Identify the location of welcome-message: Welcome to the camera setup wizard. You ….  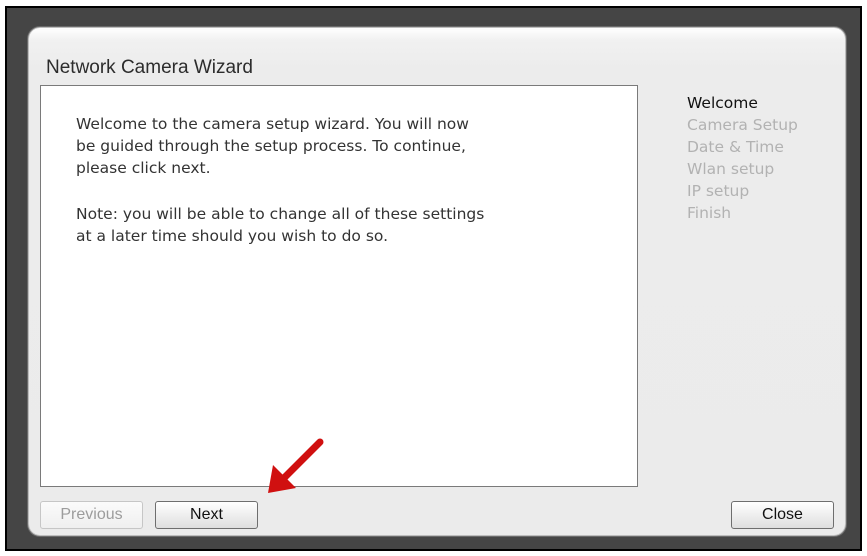
(272, 146).